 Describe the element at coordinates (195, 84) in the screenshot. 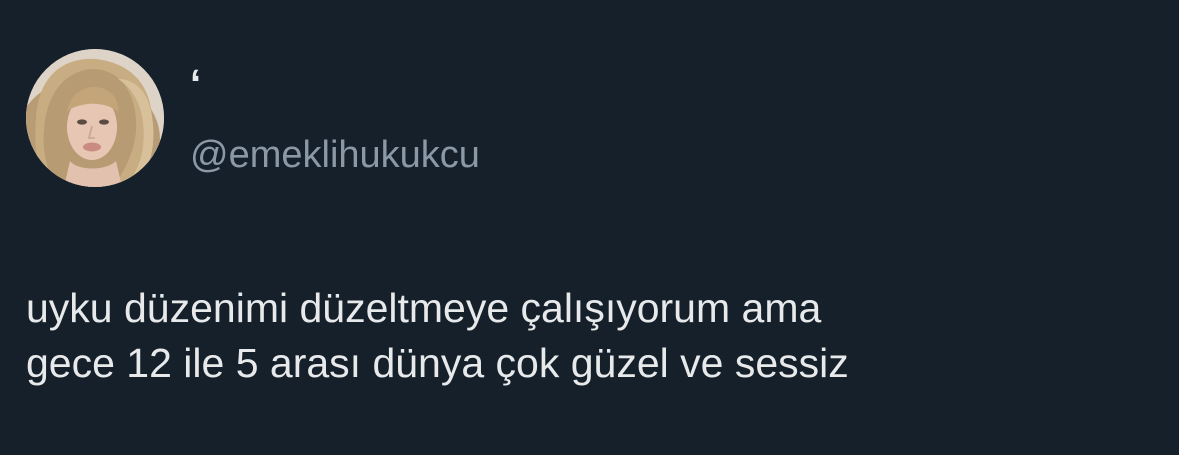

I see `author-display-name: ‘` at that location.